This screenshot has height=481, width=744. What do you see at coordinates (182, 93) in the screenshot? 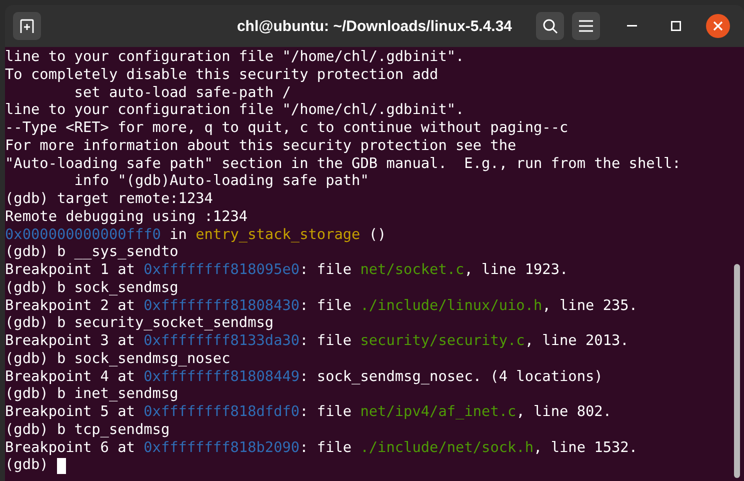
I see `terminal-text: set auto-load safe-path /` at bounding box center [182, 93].